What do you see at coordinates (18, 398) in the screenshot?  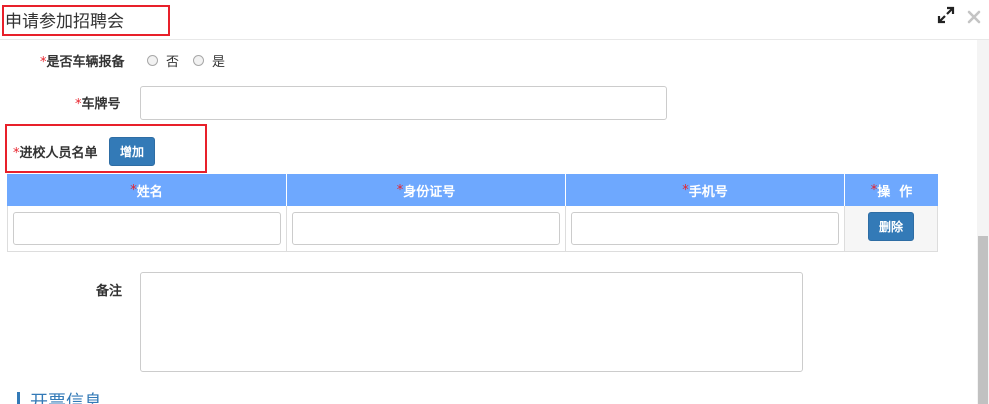 I see `section-marker` at bounding box center [18, 398].